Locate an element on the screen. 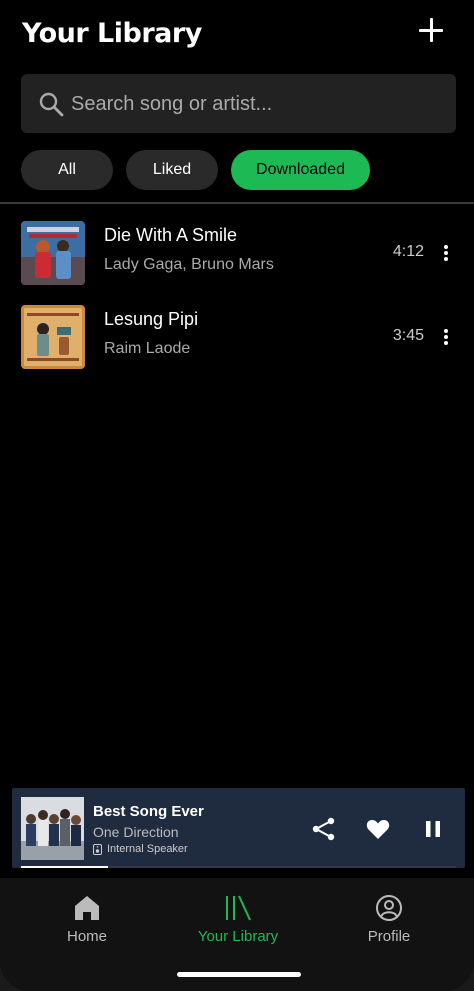 The image size is (474, 991). plus-icon is located at coordinates (431, 30).